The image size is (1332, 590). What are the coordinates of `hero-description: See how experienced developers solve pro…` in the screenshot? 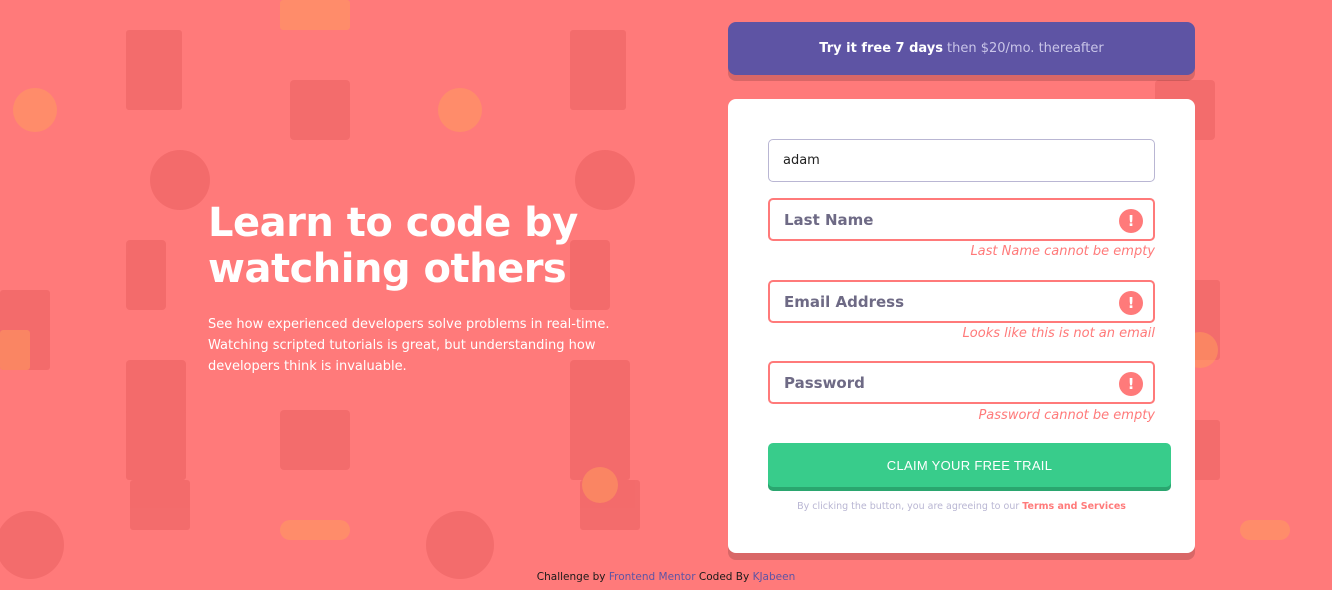 It's located at (409, 345).